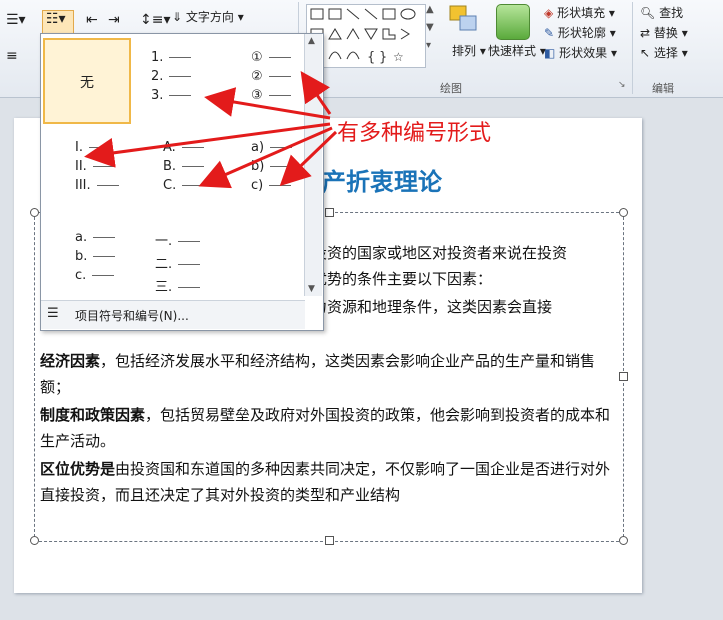 The image size is (723, 620). Describe the element at coordinates (272, 166) in the screenshot. I see `numbering-option-lower-alpha-paren: a) b) c)` at that location.